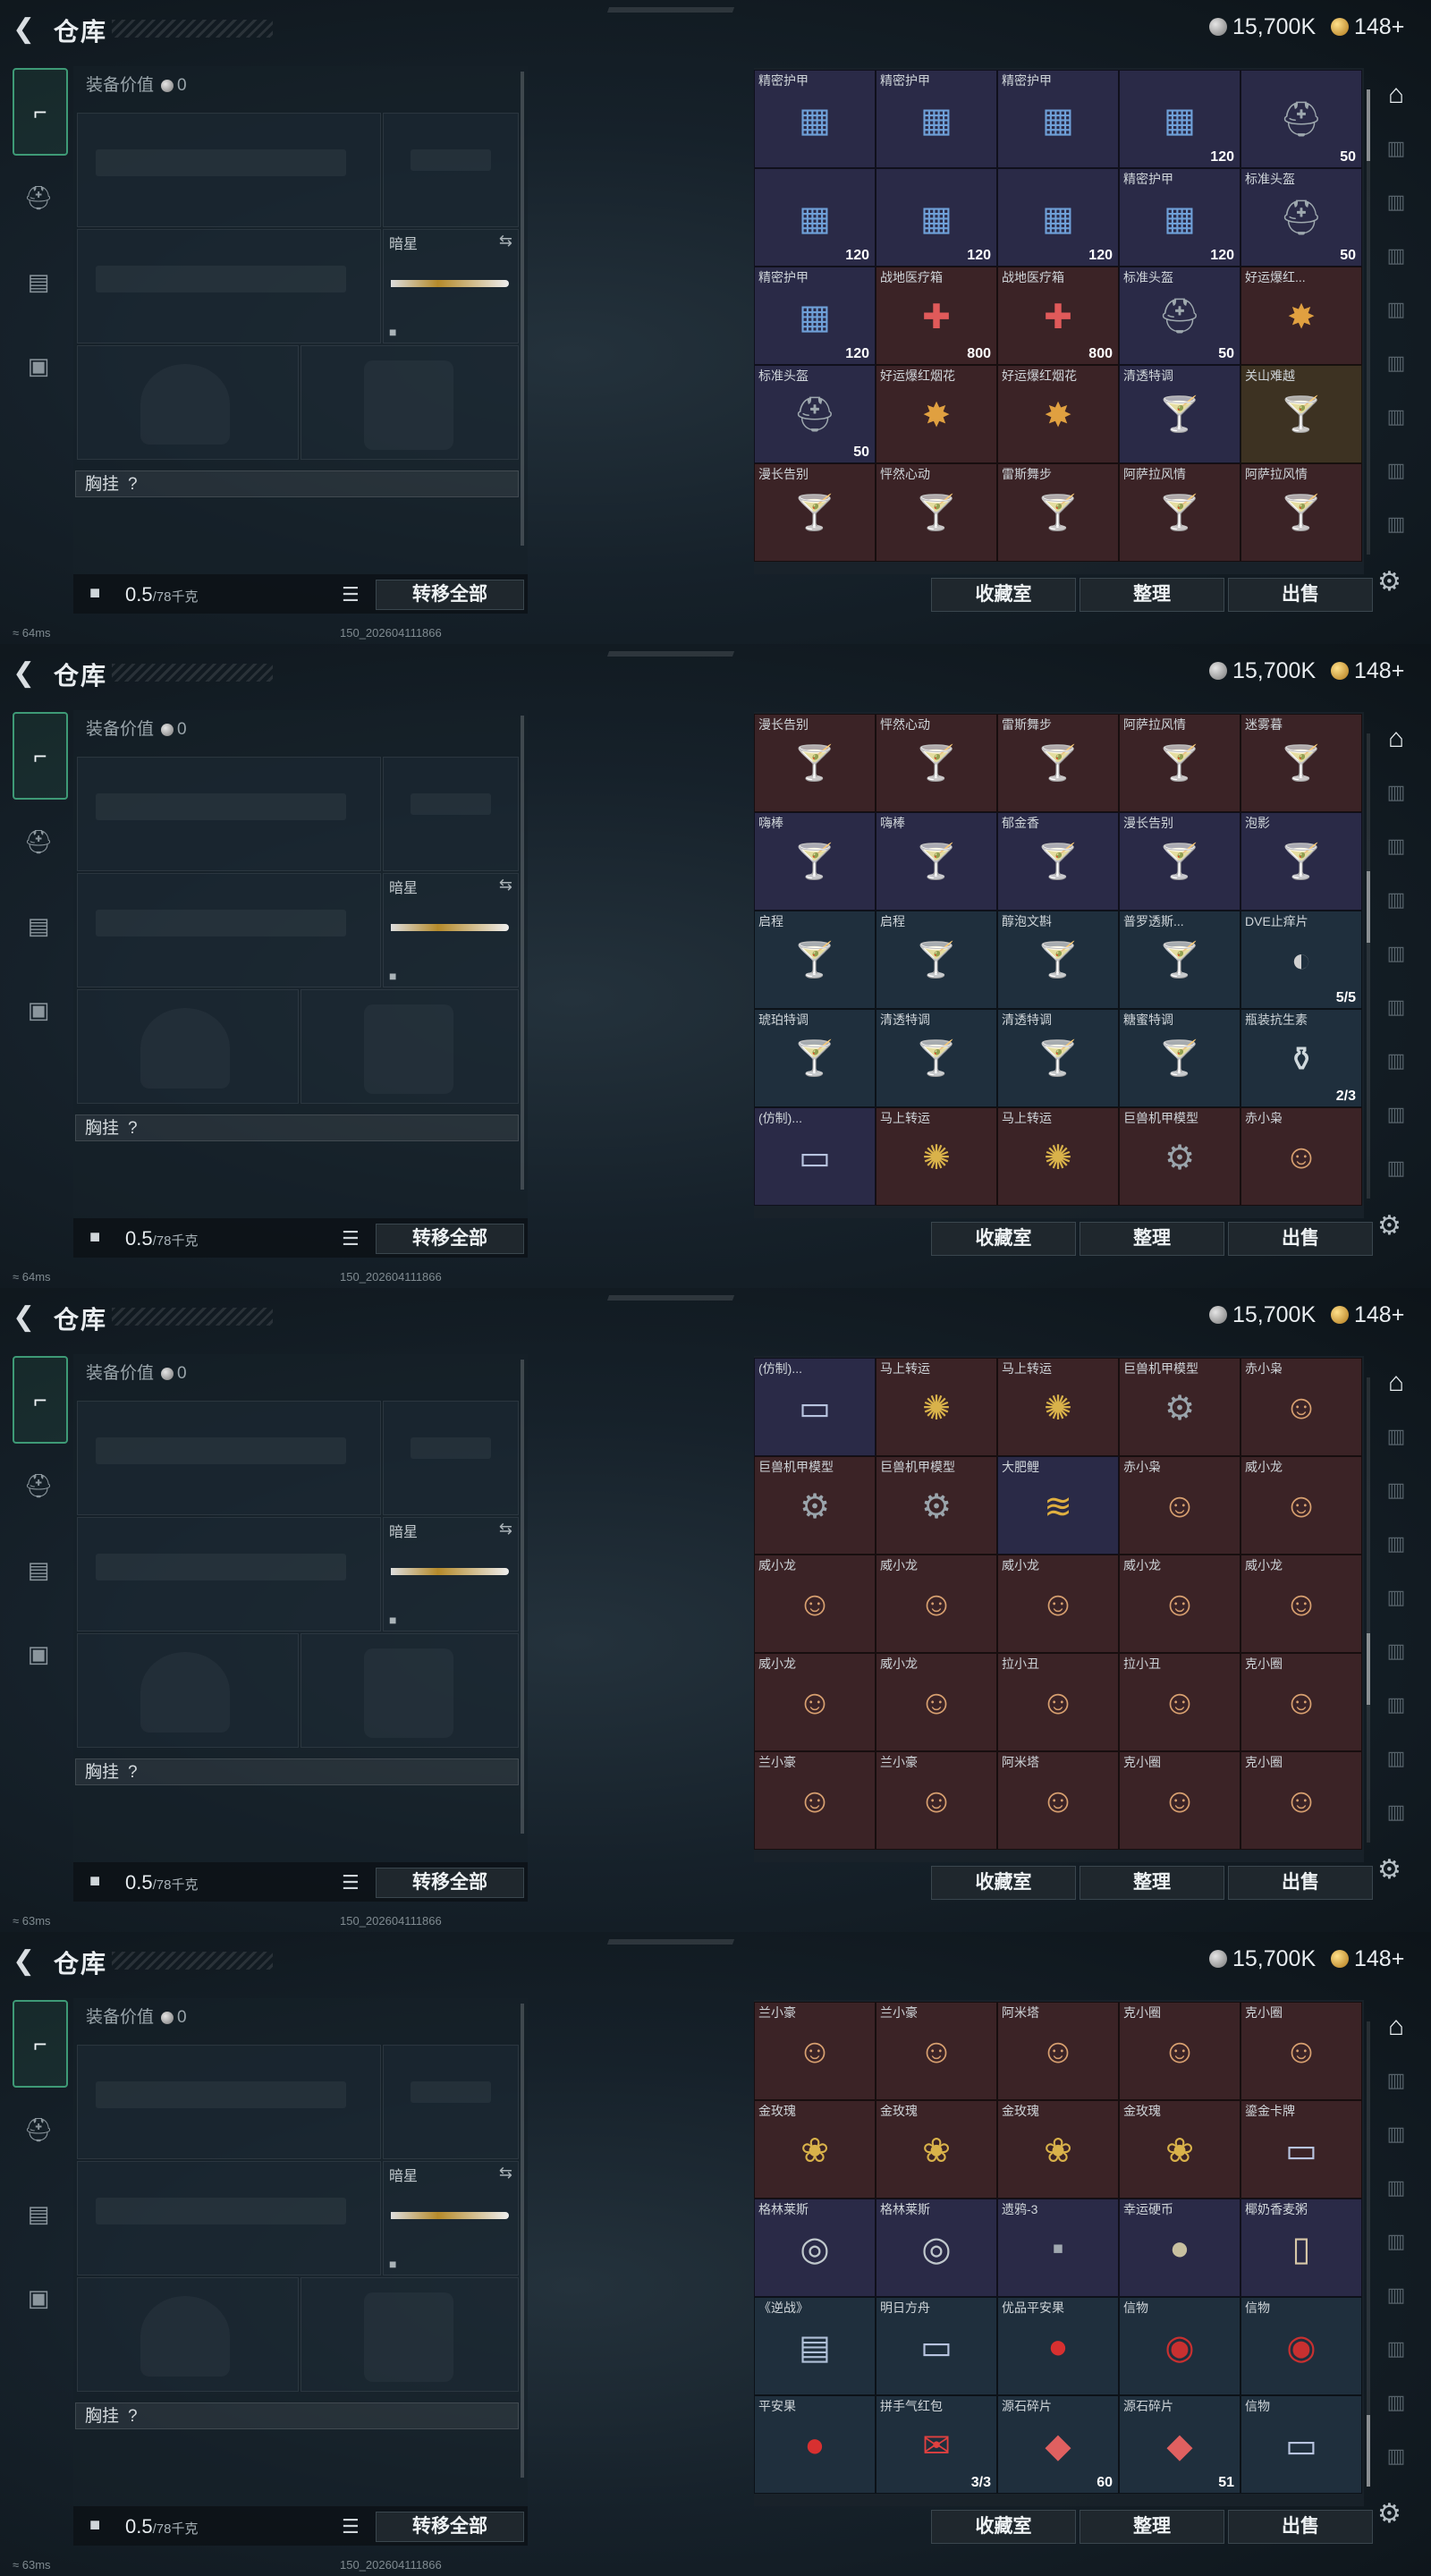 This screenshot has width=1431, height=2576. I want to click on storage-item: 郁金香 🍸, so click(1058, 861).